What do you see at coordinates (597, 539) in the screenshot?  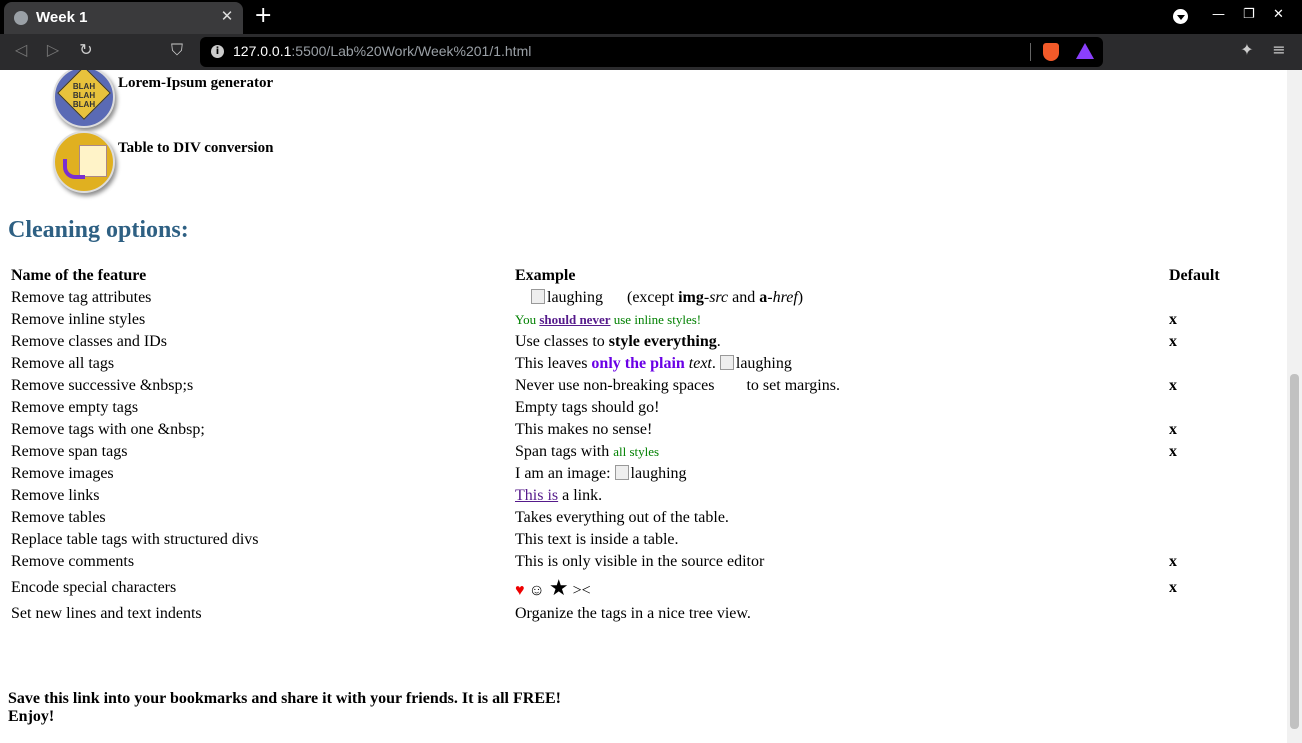 I see `example-cell: This text is inside a table.` at bounding box center [597, 539].